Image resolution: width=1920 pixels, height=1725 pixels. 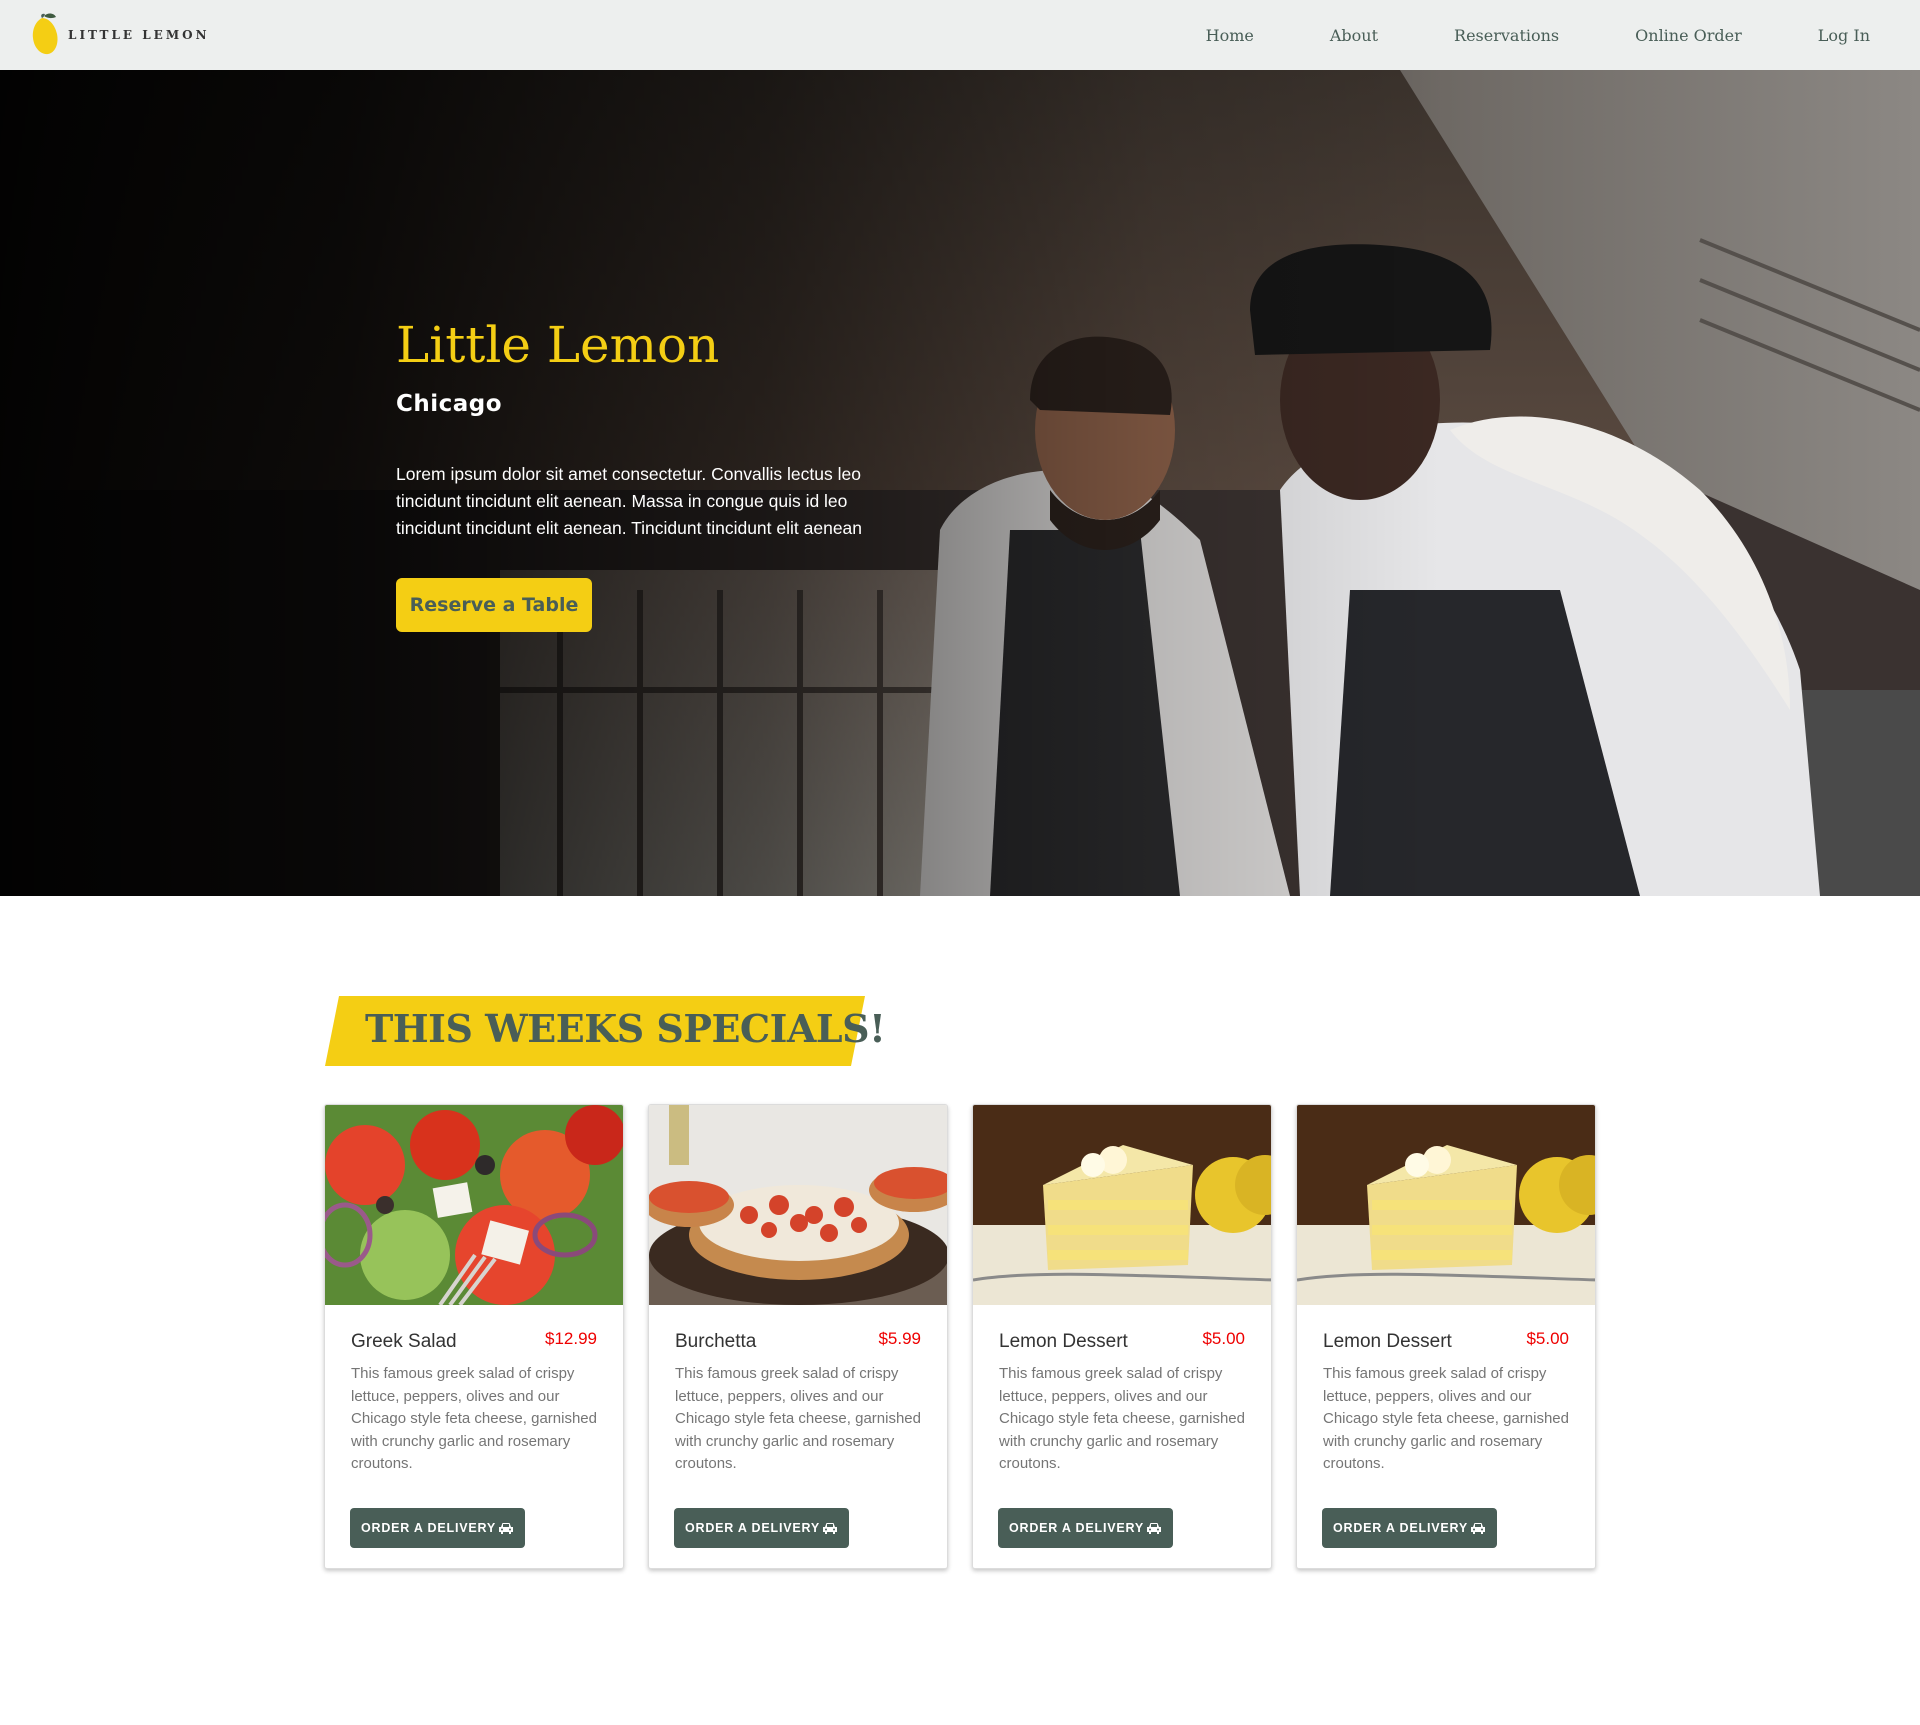 I want to click on specials-banner: THIS WEEKS SPECIALS!, so click(x=605, y=1031).